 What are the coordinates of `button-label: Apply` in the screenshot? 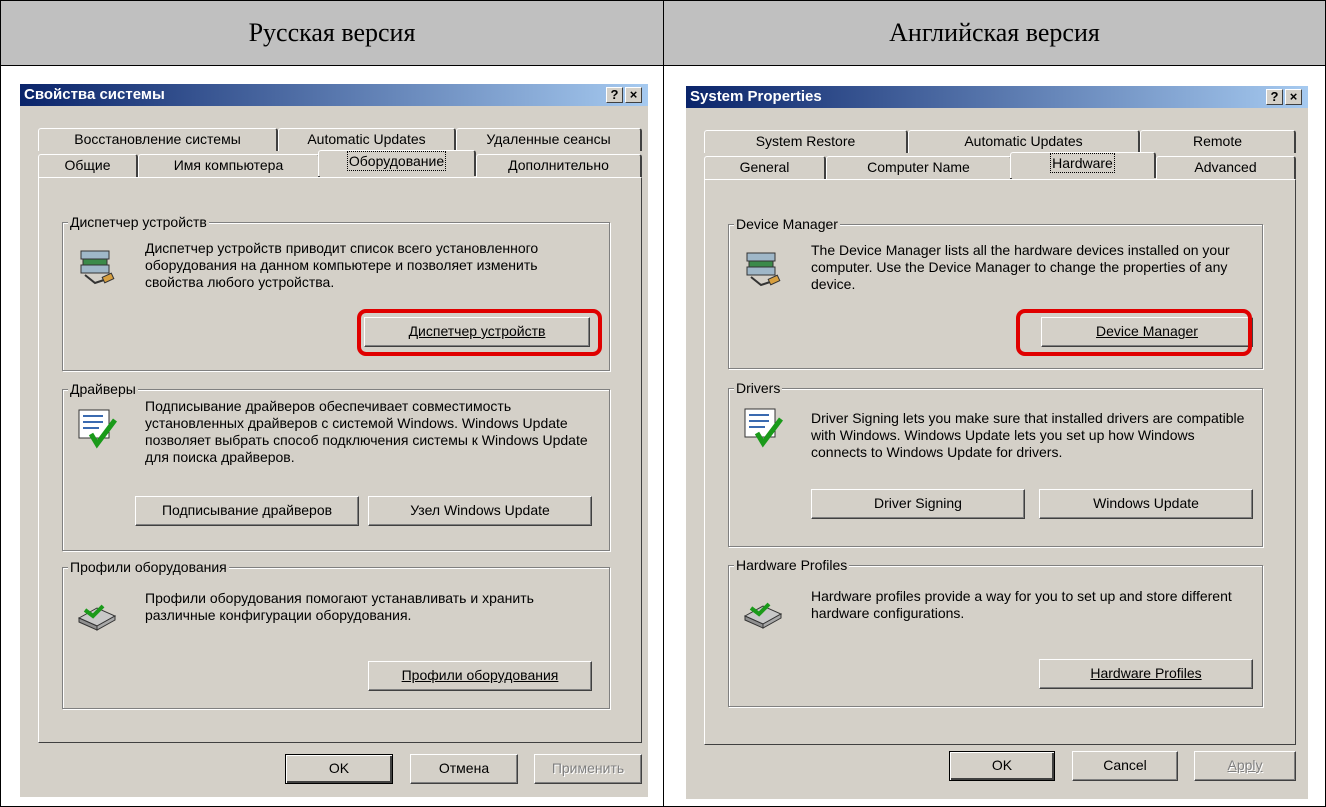 It's located at (1245, 765).